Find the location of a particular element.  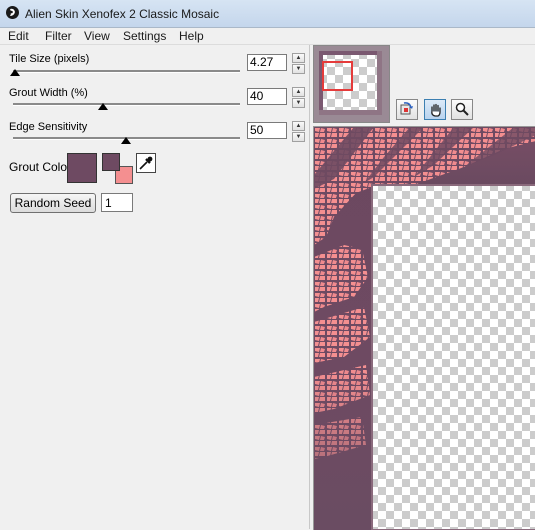

hand-icon is located at coordinates (436, 110).